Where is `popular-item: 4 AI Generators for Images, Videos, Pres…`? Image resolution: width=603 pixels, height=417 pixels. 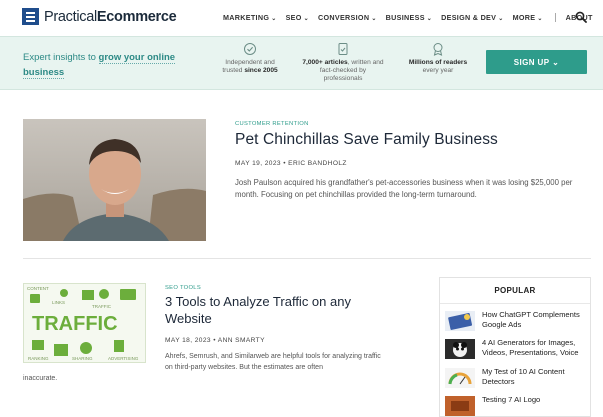 popular-item: 4 AI Generators for Images, Videos, Pres… is located at coordinates (517, 350).